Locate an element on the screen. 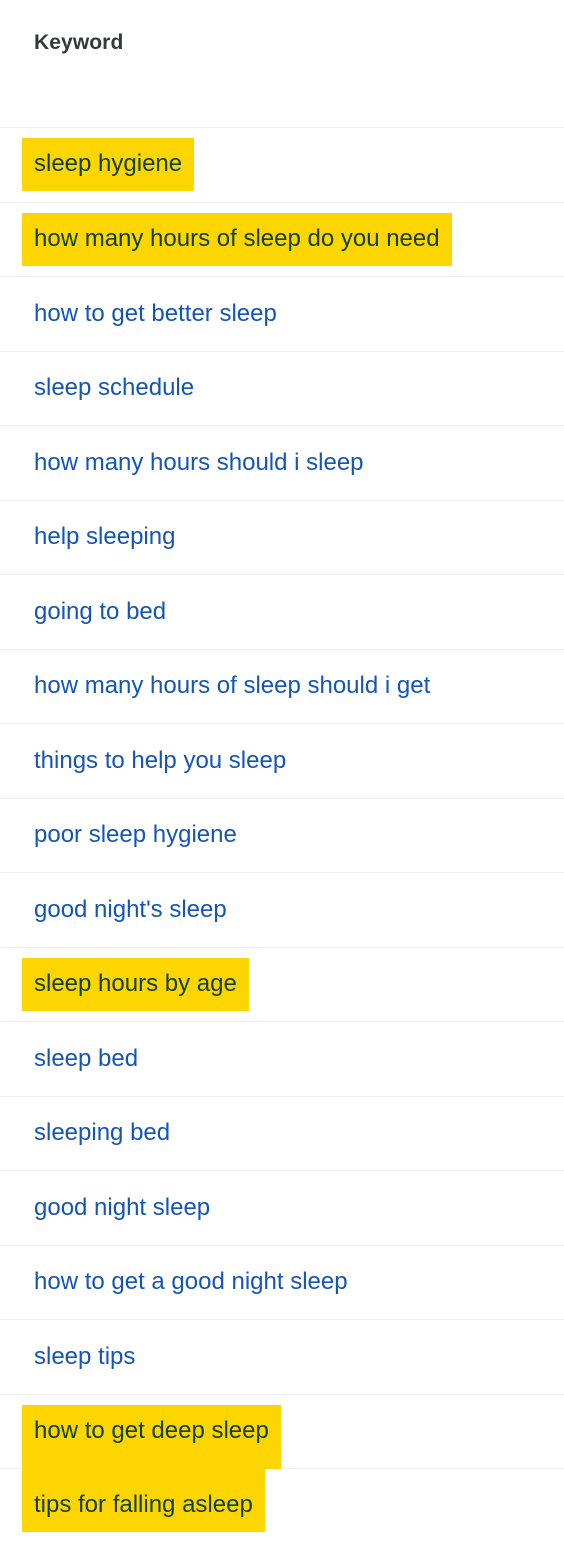 This screenshot has width=564, height=1543. table-row: sleep schedule is located at coordinates (282, 388).